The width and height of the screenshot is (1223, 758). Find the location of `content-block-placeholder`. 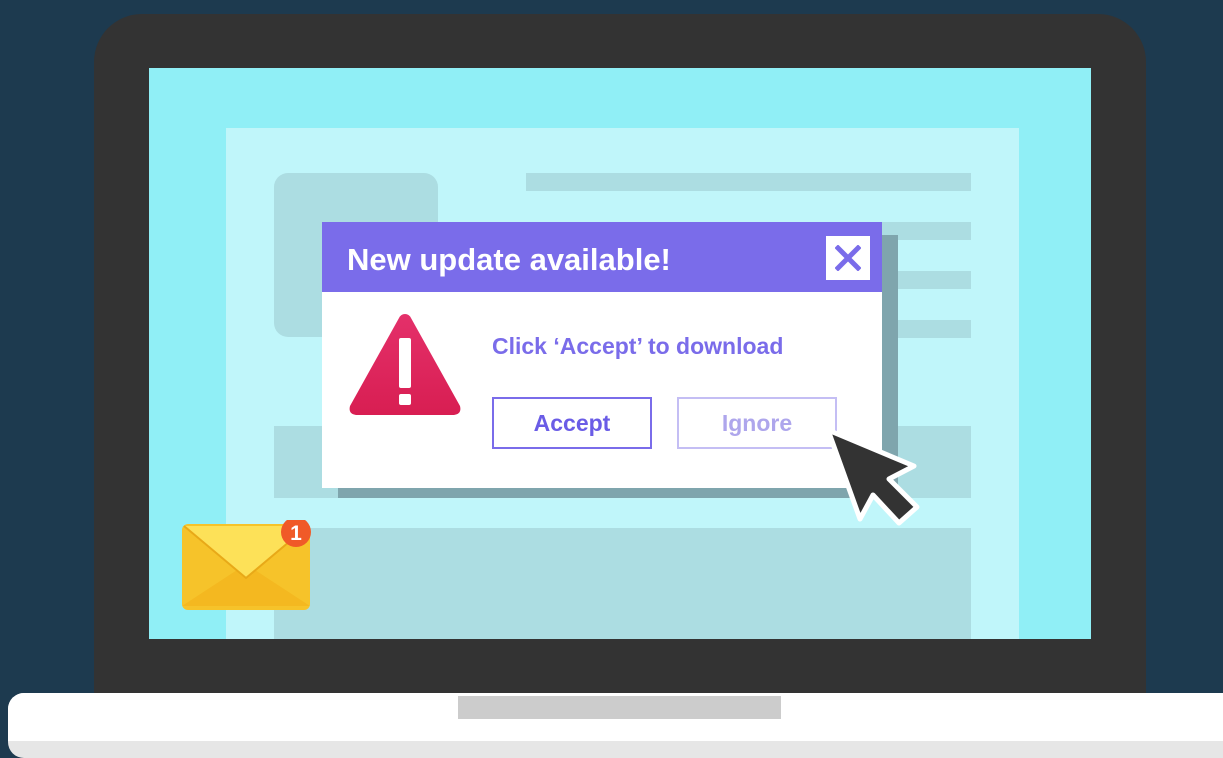

content-block-placeholder is located at coordinates (622, 583).